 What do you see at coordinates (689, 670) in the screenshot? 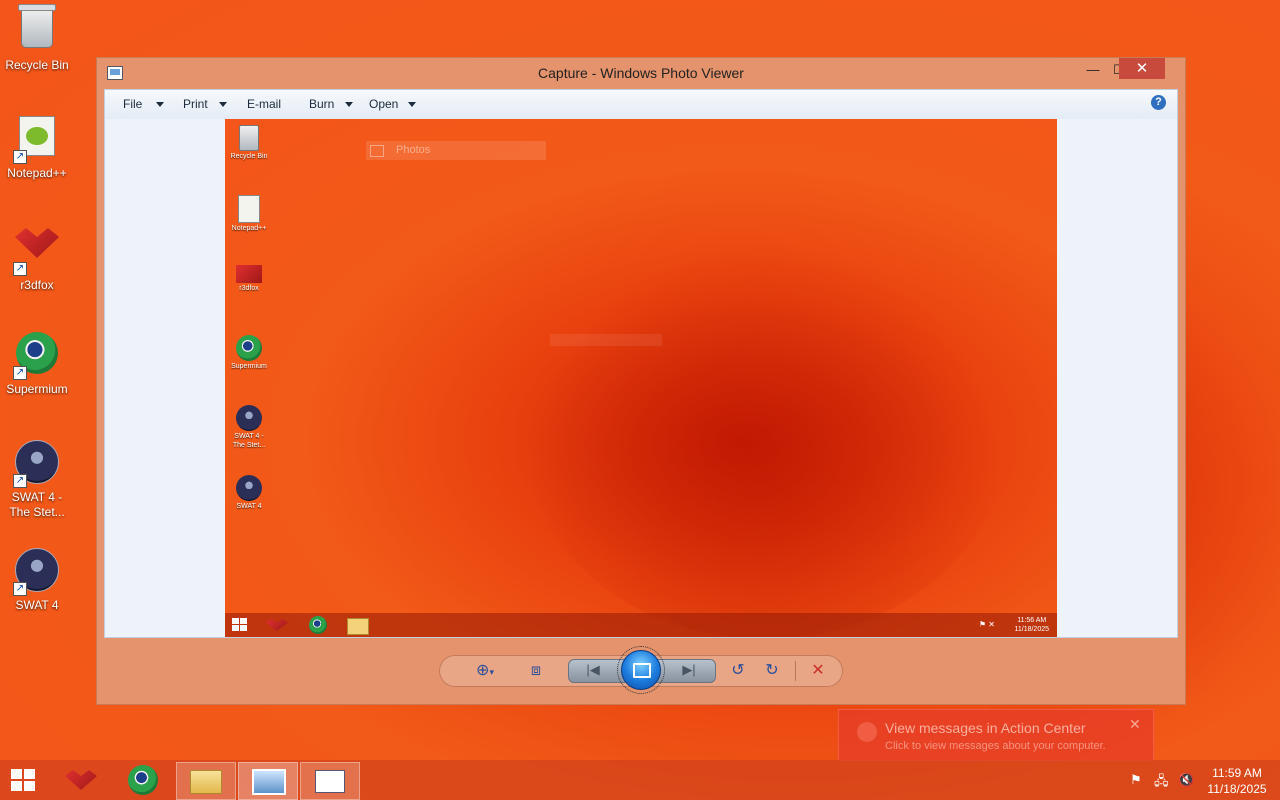
I see `next-icon: ▶|` at bounding box center [689, 670].